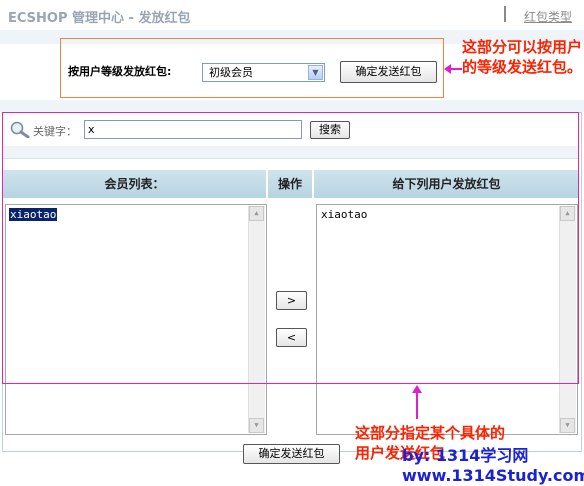  What do you see at coordinates (291, 454) in the screenshot?
I see `send-to-users-button: 确定发送红包` at bounding box center [291, 454].